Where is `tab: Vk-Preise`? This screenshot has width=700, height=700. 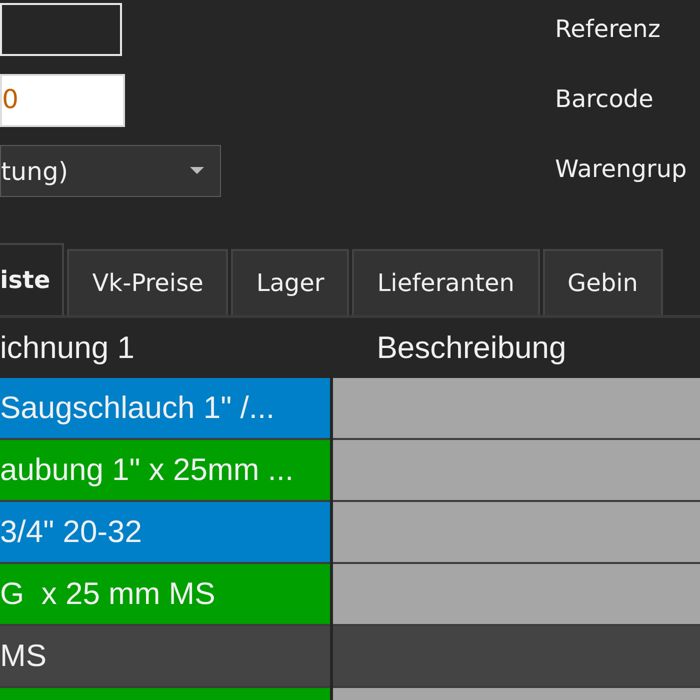 tab: Vk-Preise is located at coordinates (147, 282).